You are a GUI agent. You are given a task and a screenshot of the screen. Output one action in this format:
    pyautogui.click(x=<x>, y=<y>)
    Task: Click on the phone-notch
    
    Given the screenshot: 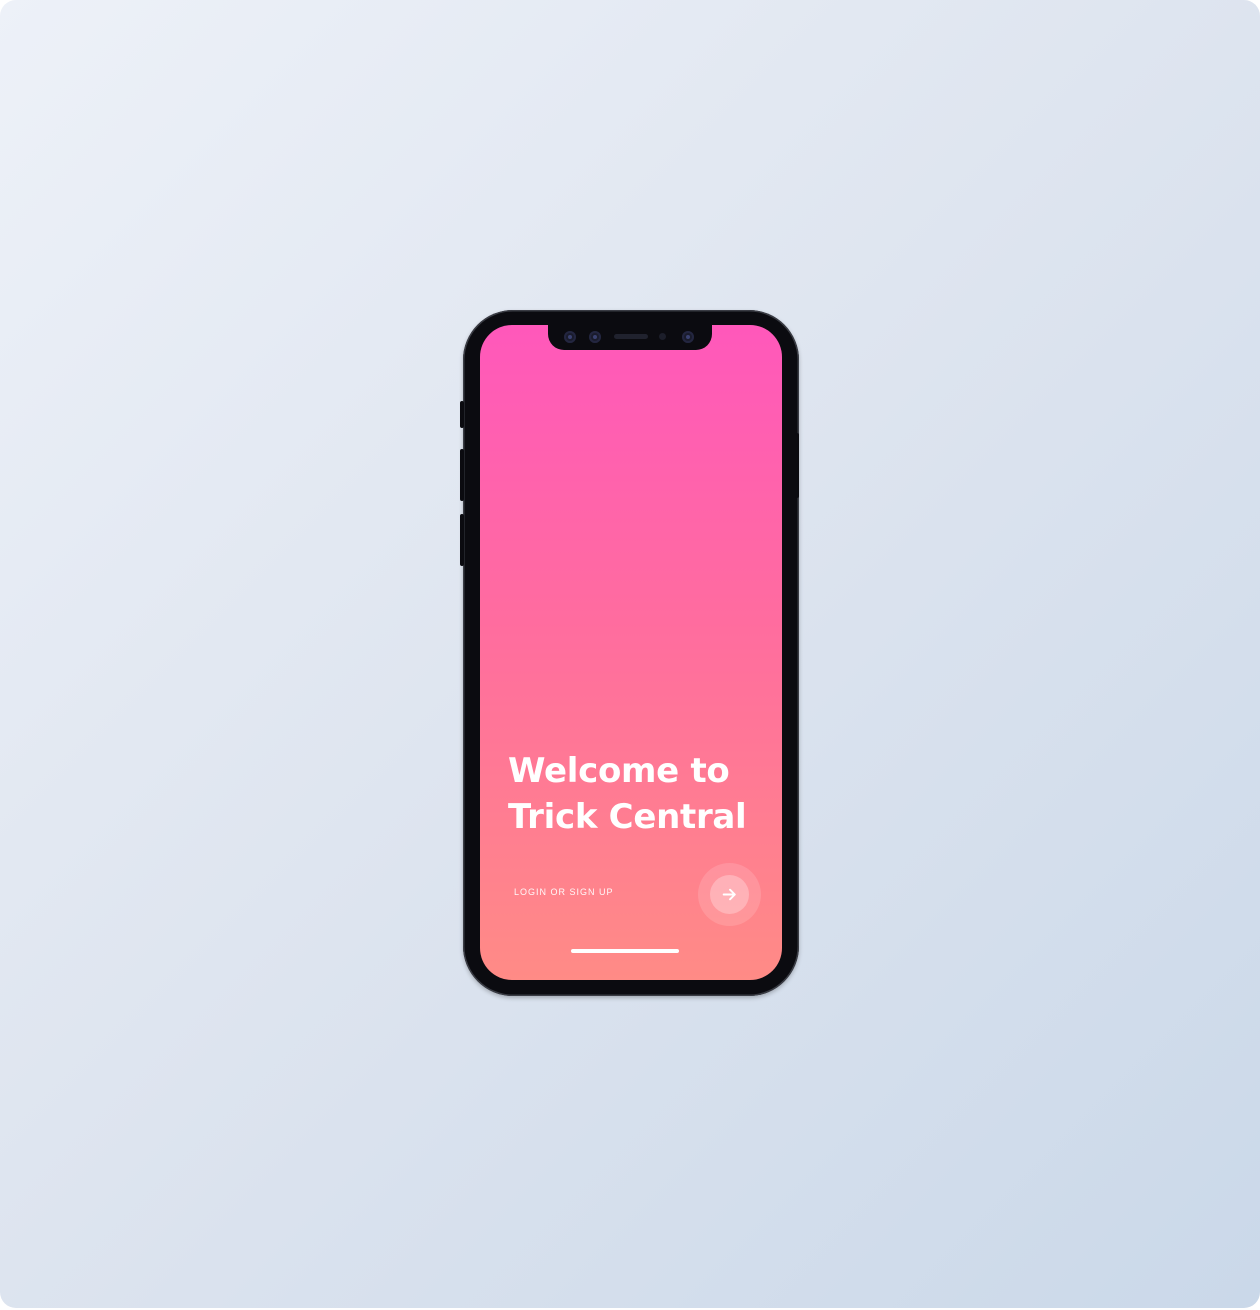 What is the action you would take?
    pyautogui.click(x=630, y=337)
    